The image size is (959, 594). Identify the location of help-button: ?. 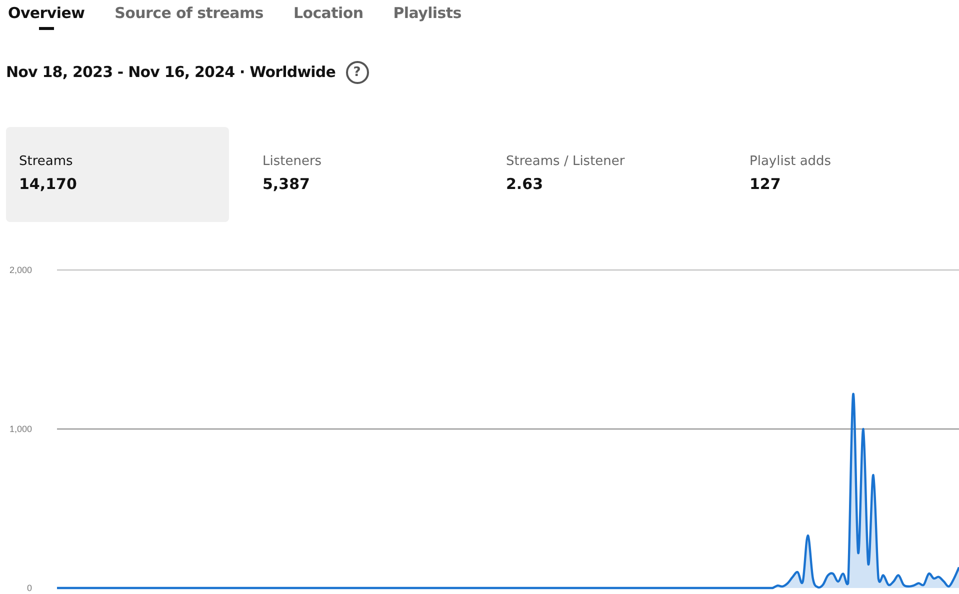
(357, 72).